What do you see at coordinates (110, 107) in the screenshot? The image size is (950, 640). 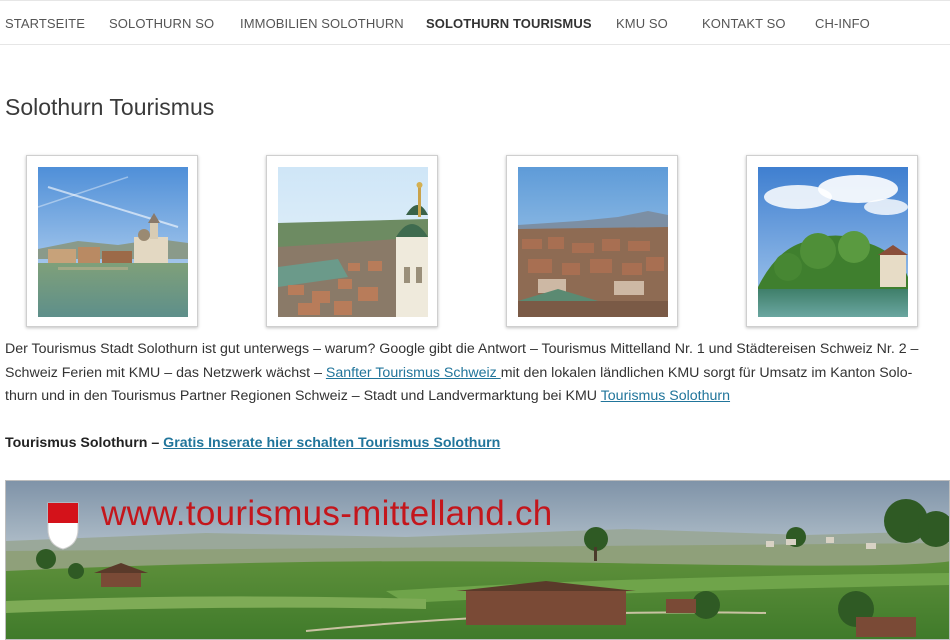 I see `page-title: Solothurn Tourismus` at bounding box center [110, 107].